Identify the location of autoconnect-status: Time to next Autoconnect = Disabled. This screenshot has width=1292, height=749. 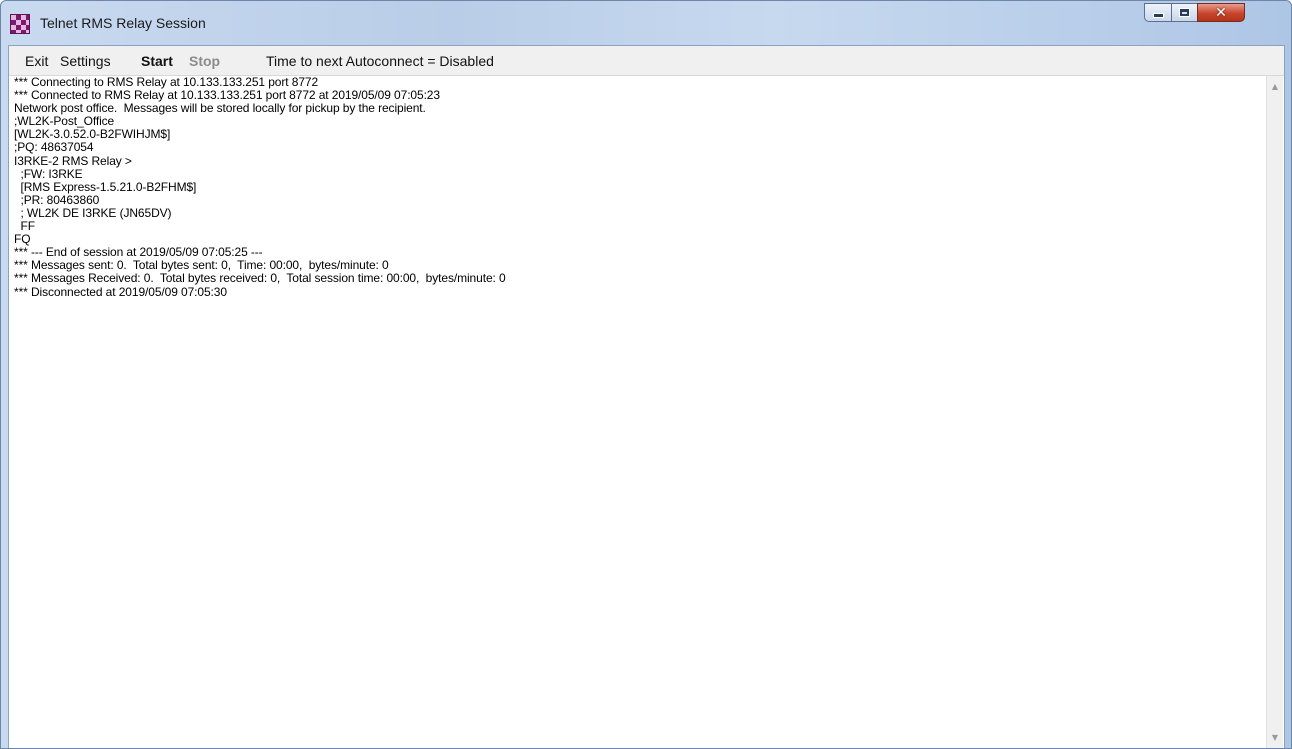
(380, 61).